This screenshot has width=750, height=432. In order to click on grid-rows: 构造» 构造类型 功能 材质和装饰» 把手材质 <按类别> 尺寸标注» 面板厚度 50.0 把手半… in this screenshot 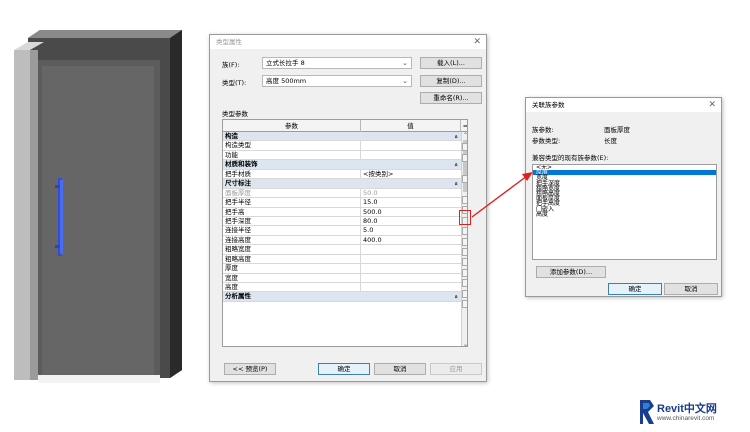, I will do `click(342, 217)`.